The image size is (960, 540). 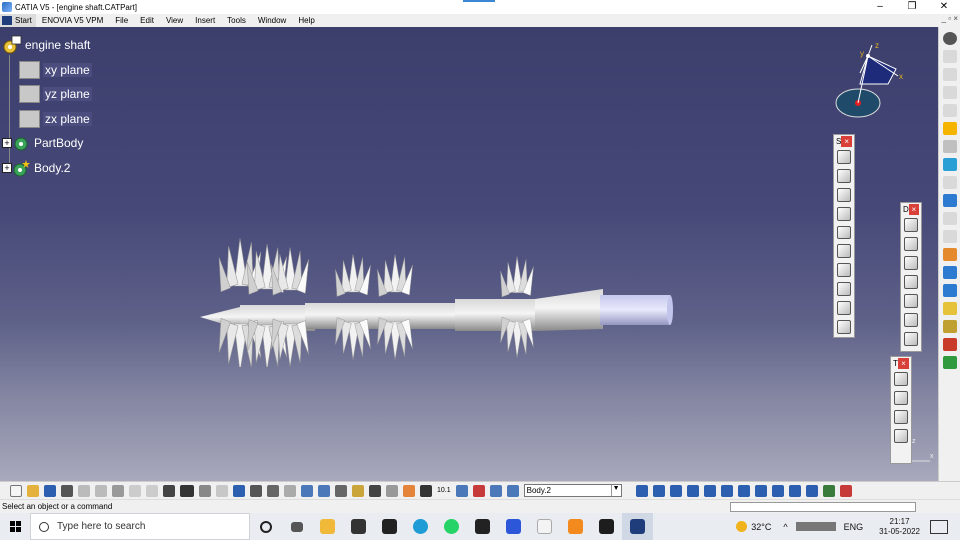 I want to click on point-icon, so click(x=950, y=272).